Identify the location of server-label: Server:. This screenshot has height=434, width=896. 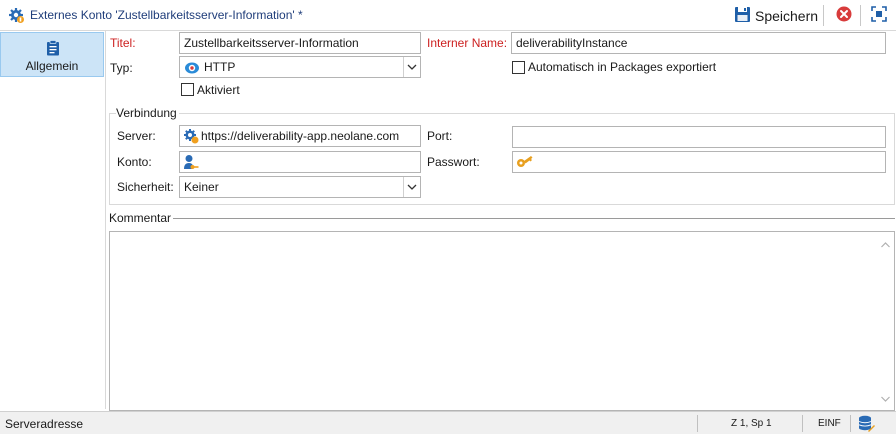
(136, 136).